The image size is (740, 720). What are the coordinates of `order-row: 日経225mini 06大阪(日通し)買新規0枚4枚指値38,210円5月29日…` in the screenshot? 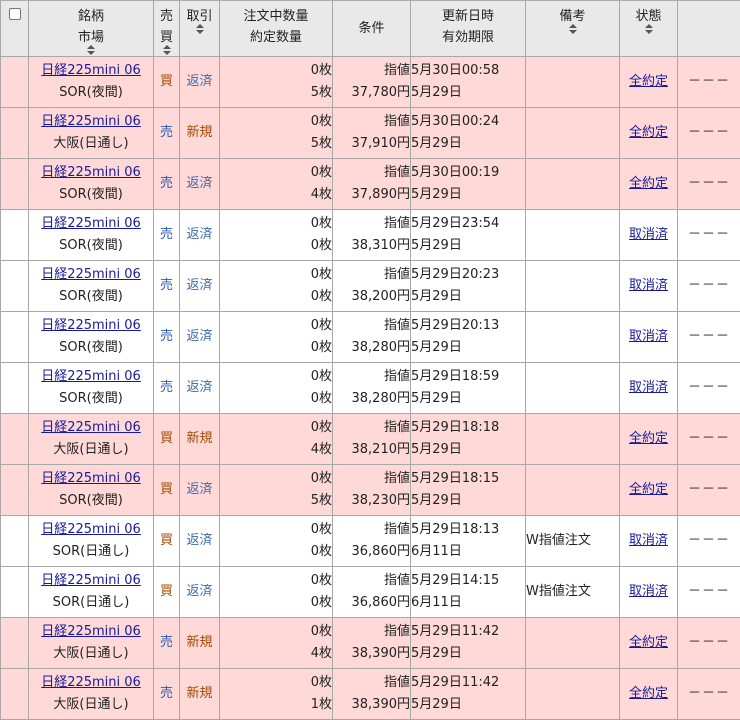 It's located at (370, 439).